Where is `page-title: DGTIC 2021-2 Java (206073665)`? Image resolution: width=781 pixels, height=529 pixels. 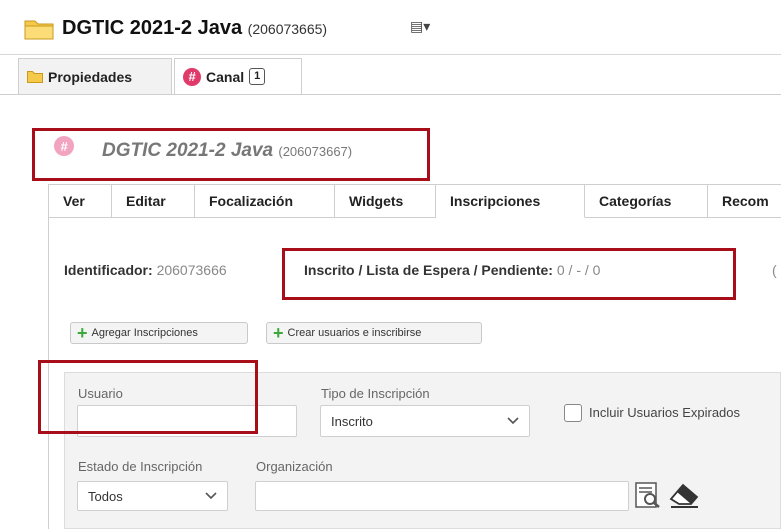 page-title: DGTIC 2021-2 Java (206073665) is located at coordinates (194, 28).